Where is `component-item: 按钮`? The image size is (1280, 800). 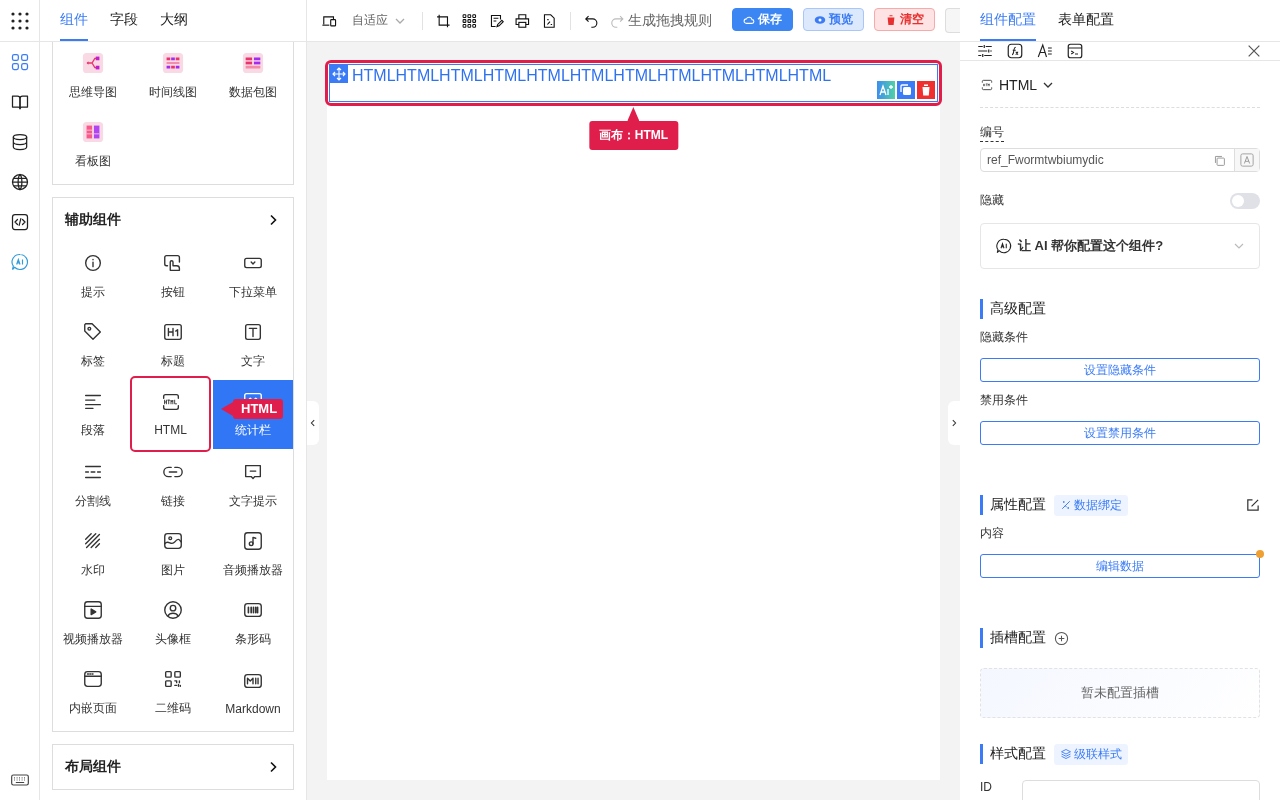 component-item: 按钮 is located at coordinates (173, 276).